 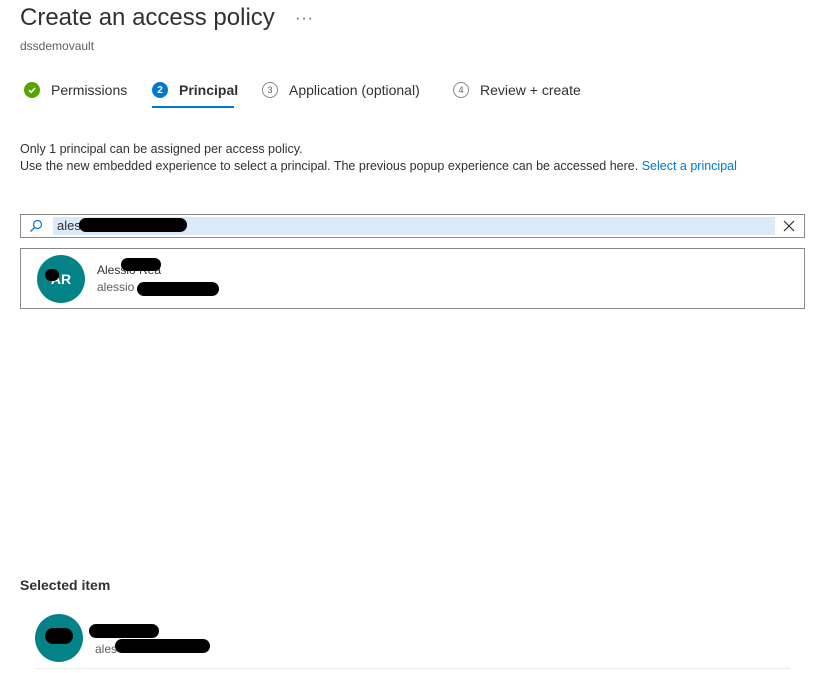 What do you see at coordinates (57, 46) in the screenshot?
I see `page-subtitle: dssdemovault` at bounding box center [57, 46].